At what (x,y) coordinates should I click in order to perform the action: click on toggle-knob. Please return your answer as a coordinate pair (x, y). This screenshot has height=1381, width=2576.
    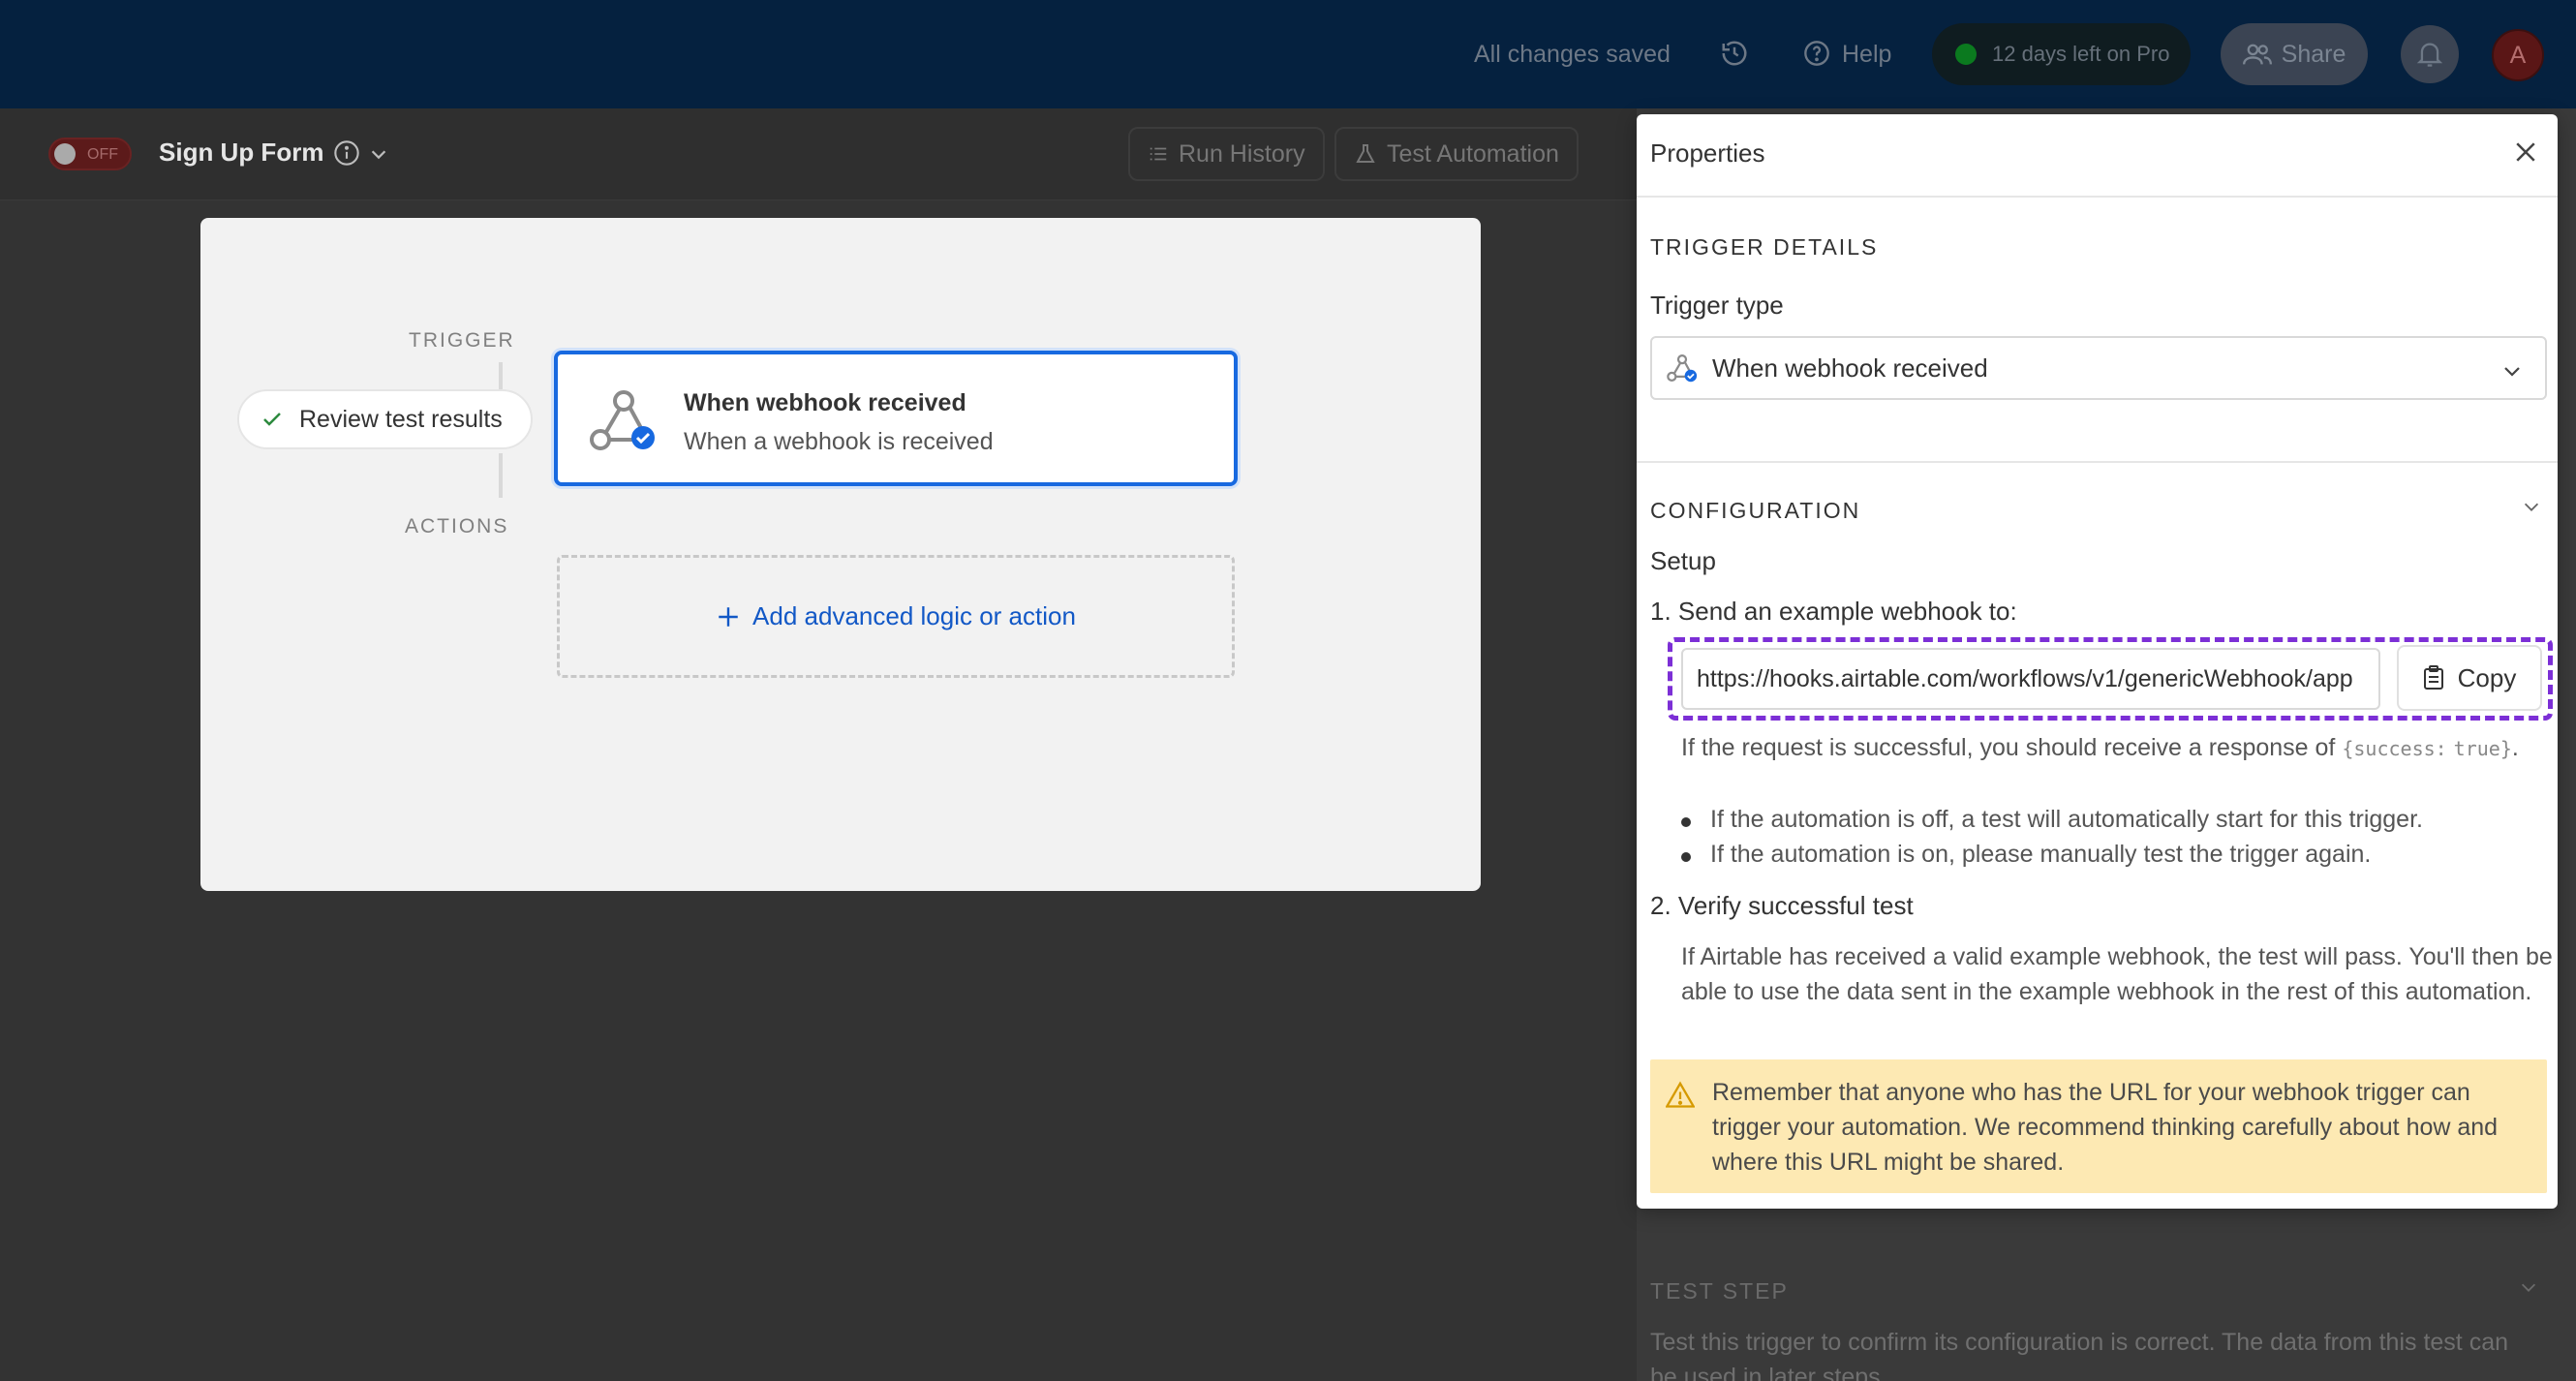
    Looking at the image, I should click on (65, 154).